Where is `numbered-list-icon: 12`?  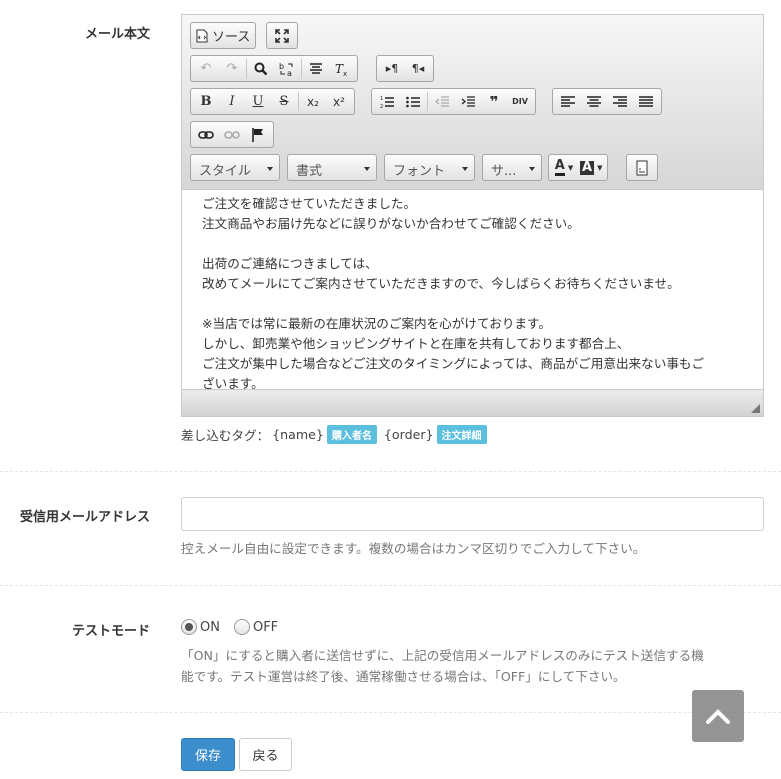 numbered-list-icon: 12 is located at coordinates (387, 102).